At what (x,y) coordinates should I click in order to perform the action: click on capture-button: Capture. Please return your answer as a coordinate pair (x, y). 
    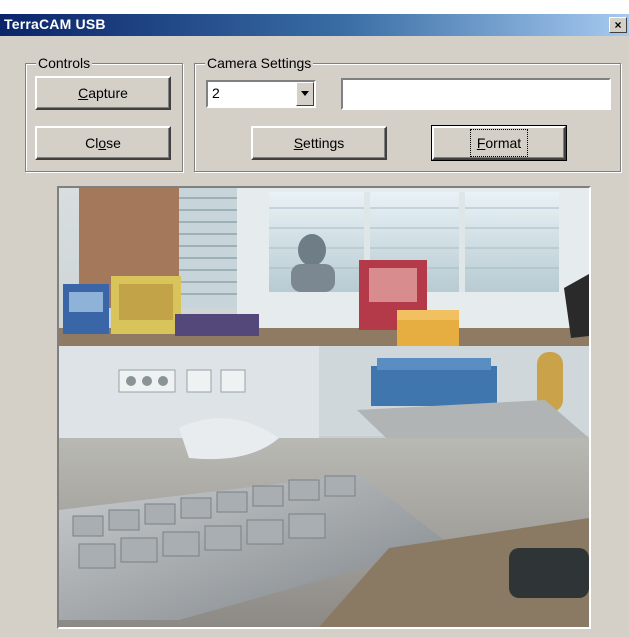
    Looking at the image, I should click on (103, 93).